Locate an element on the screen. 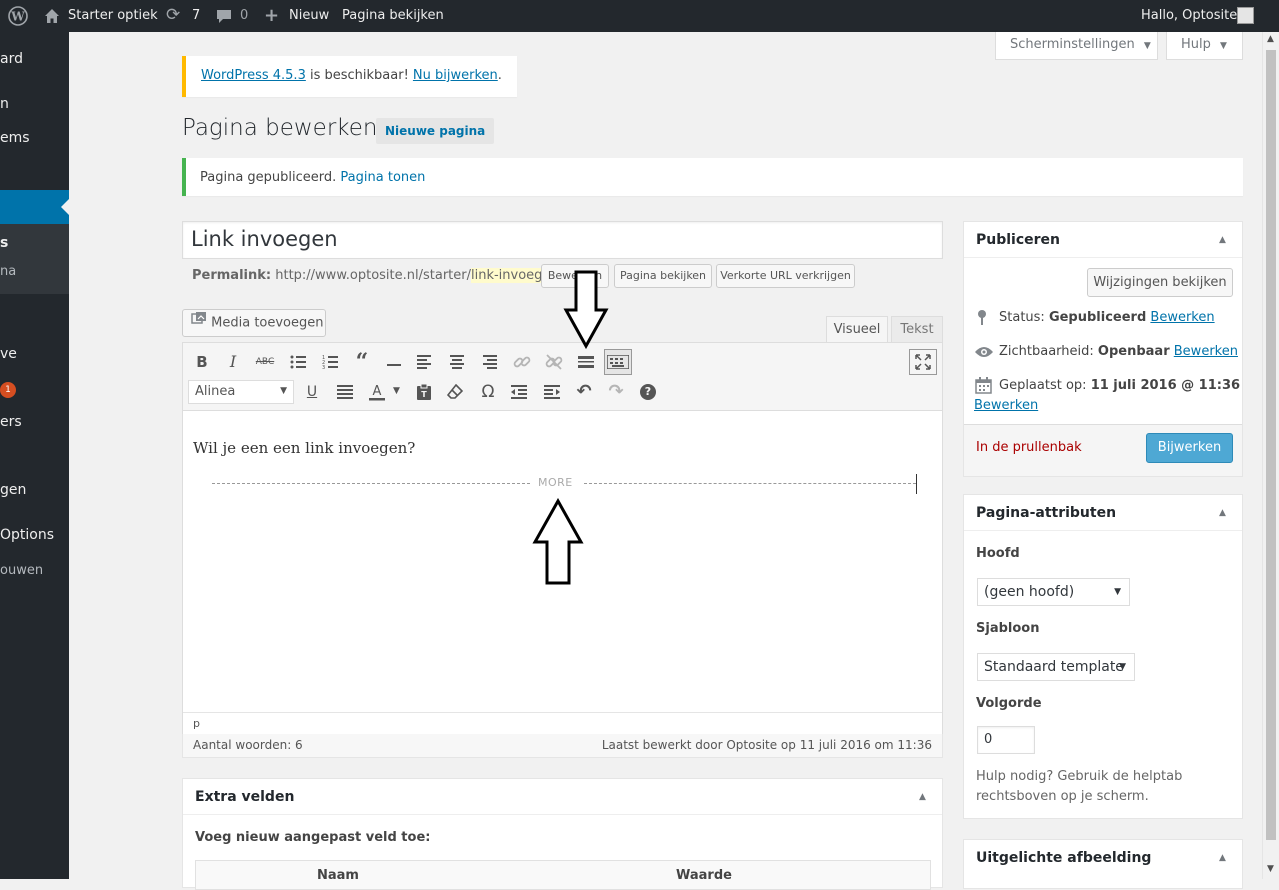 The height and width of the screenshot is (890, 1279). new-page-button: Nieuwe pagina is located at coordinates (435, 131).